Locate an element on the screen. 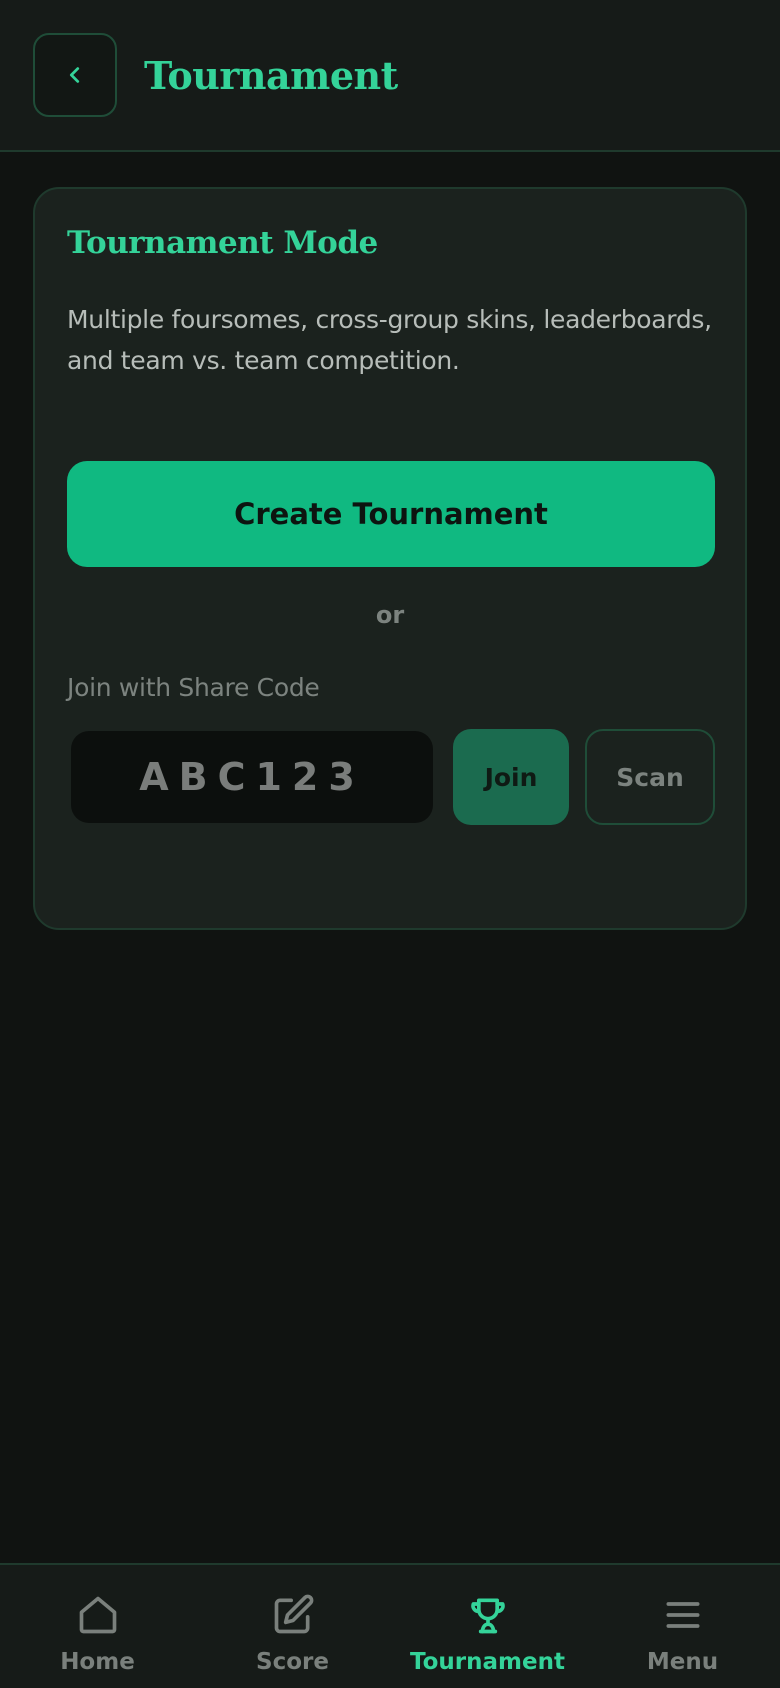 This screenshot has width=780, height=1688. nav-item-home: Home is located at coordinates (97, 1626).